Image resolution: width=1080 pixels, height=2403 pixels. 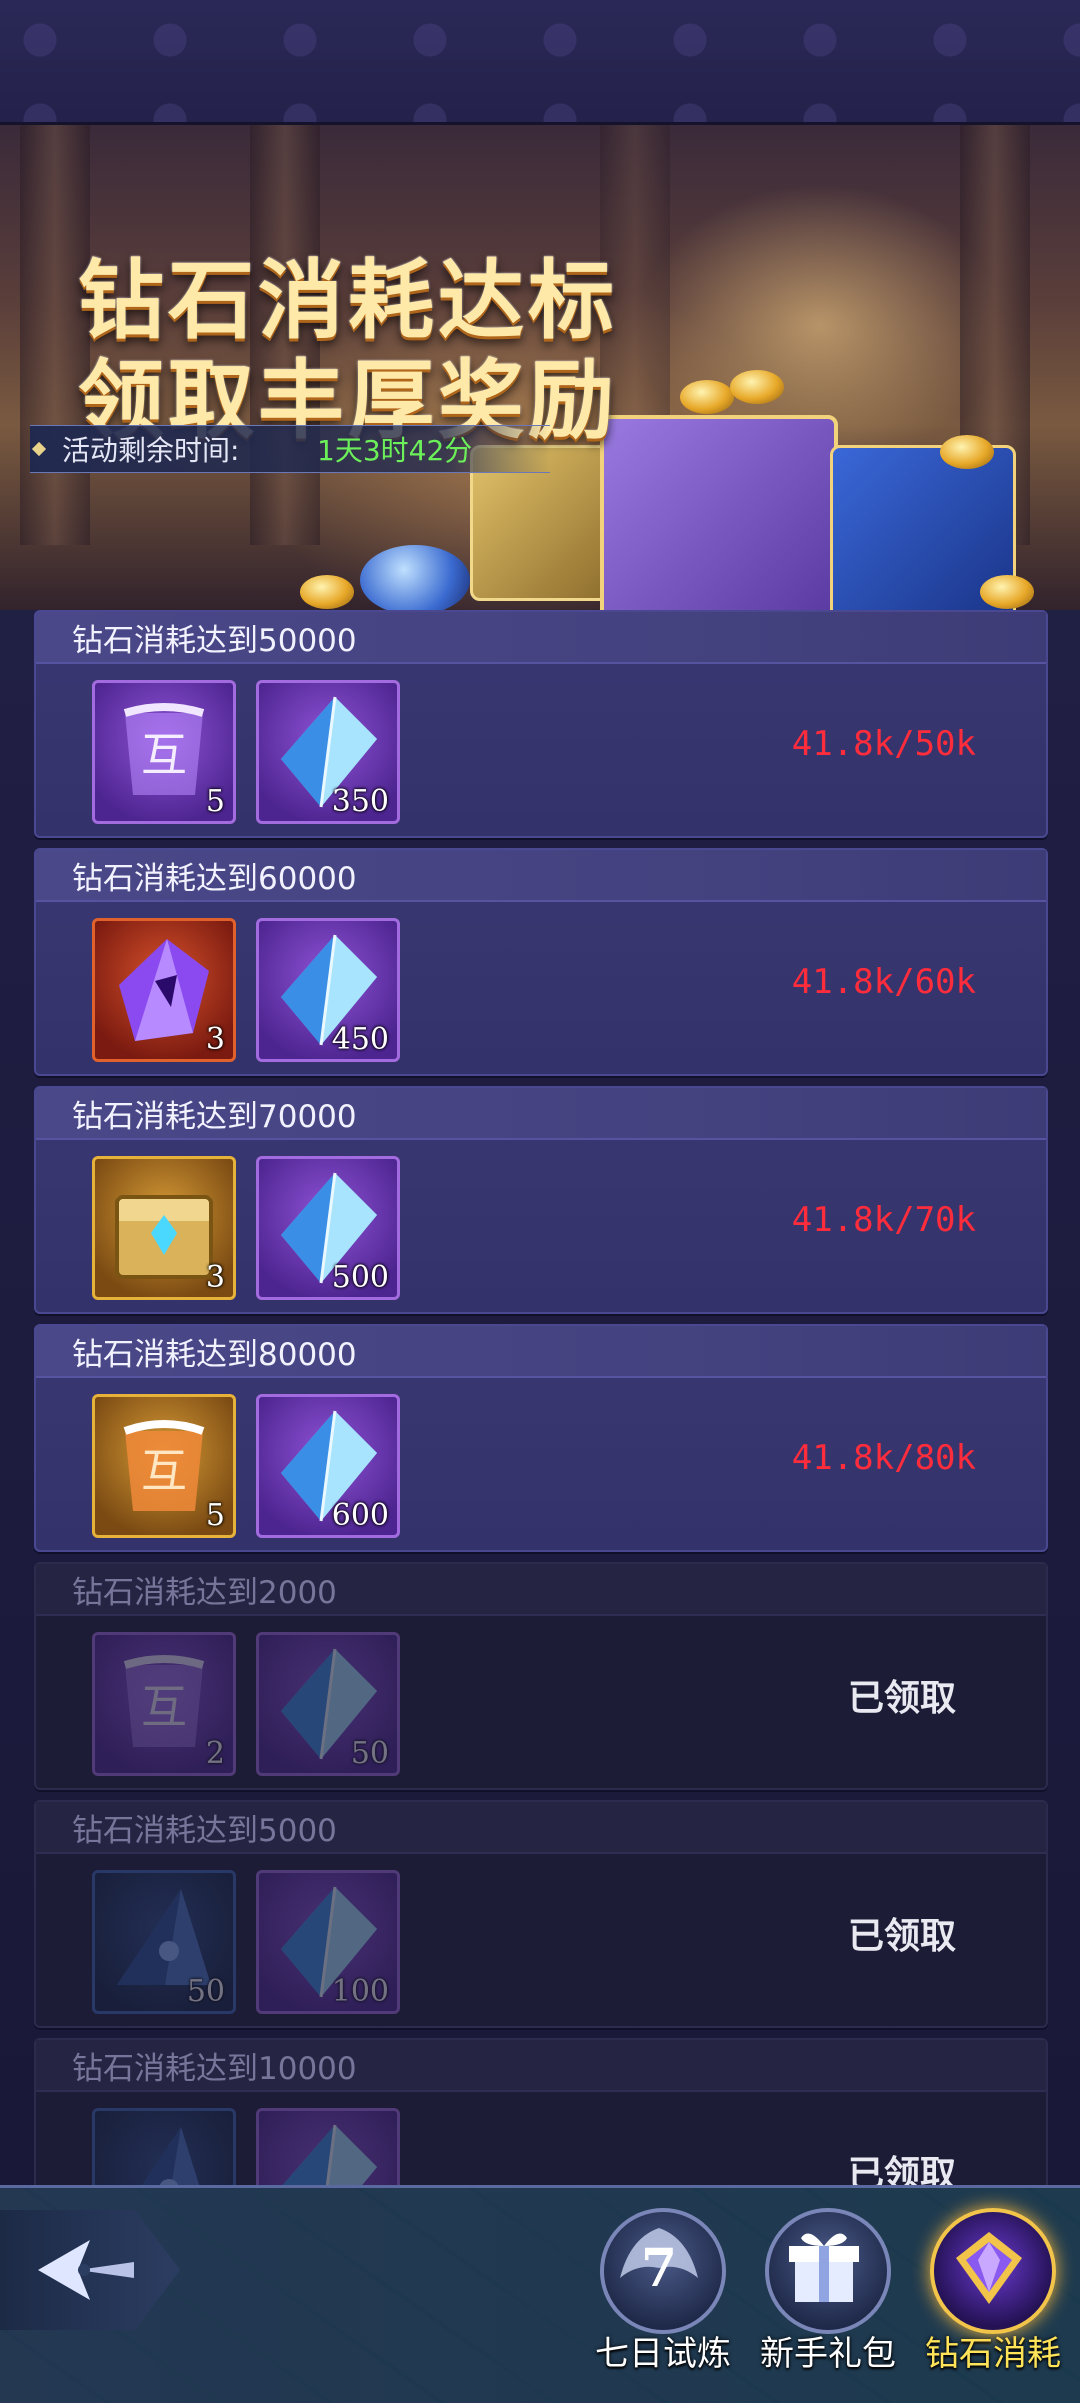 I want to click on task-title: 钻石消耗达到80000, so click(x=541, y=1352).